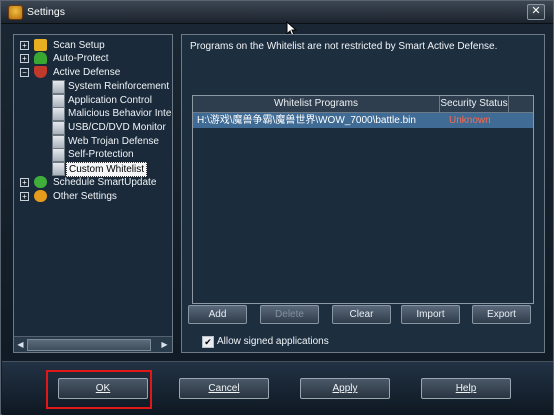 The height and width of the screenshot is (415, 554). What do you see at coordinates (20, 344) in the screenshot?
I see `scroll-left-icon: ◀` at bounding box center [20, 344].